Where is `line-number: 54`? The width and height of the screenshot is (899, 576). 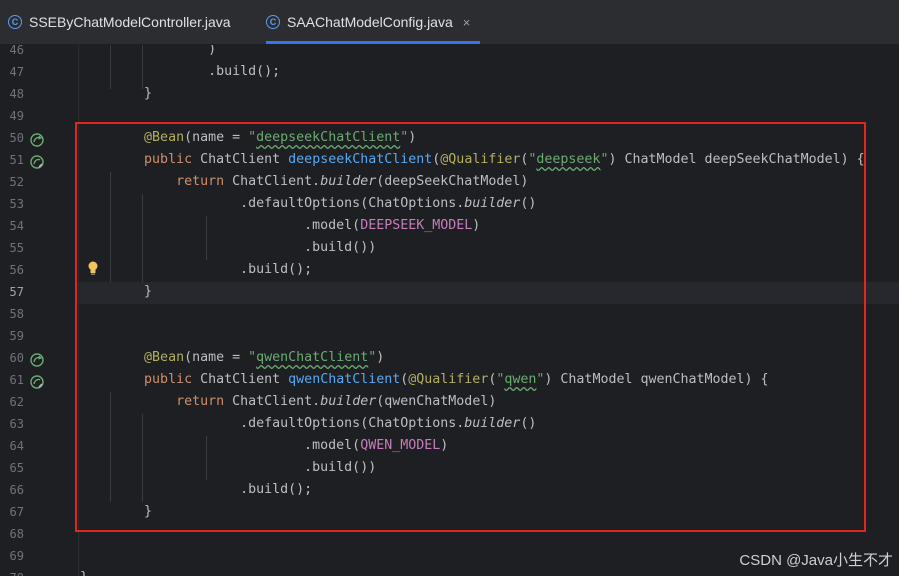
line-number: 54 is located at coordinates (16, 226).